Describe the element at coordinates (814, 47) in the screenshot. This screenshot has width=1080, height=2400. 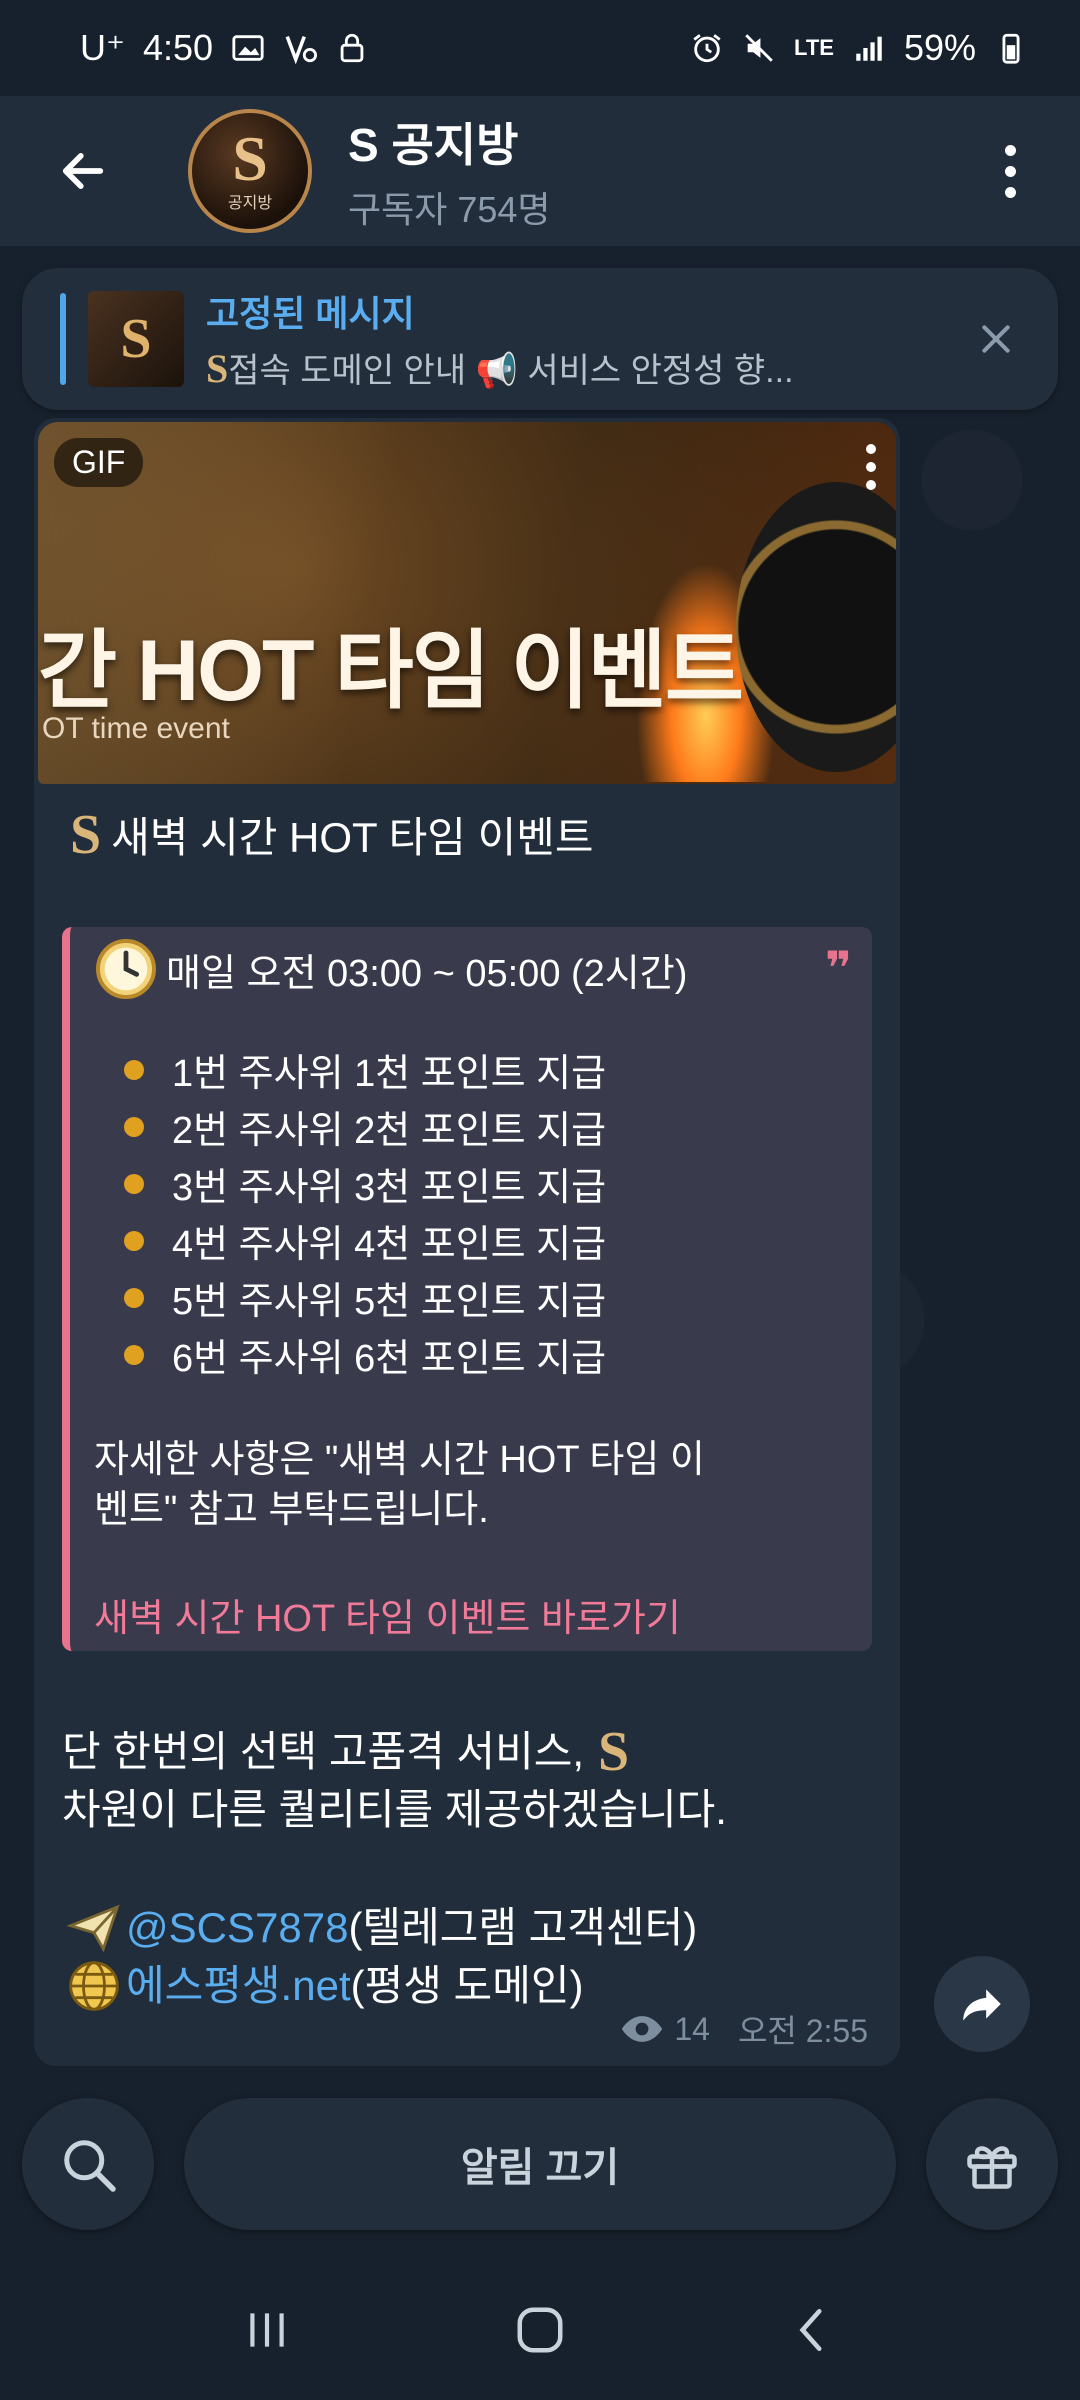
I see `network-type: LTE` at that location.